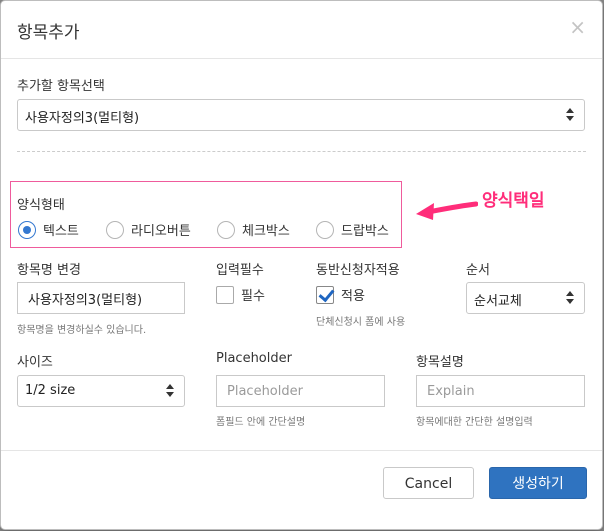  Describe the element at coordinates (447, 210) in the screenshot. I see `annotation-arrow-icon` at that location.